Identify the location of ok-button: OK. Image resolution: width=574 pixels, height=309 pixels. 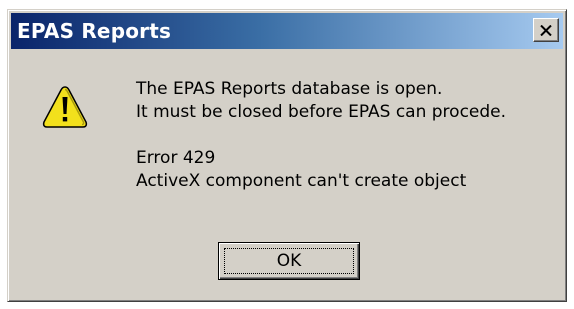
(289, 261).